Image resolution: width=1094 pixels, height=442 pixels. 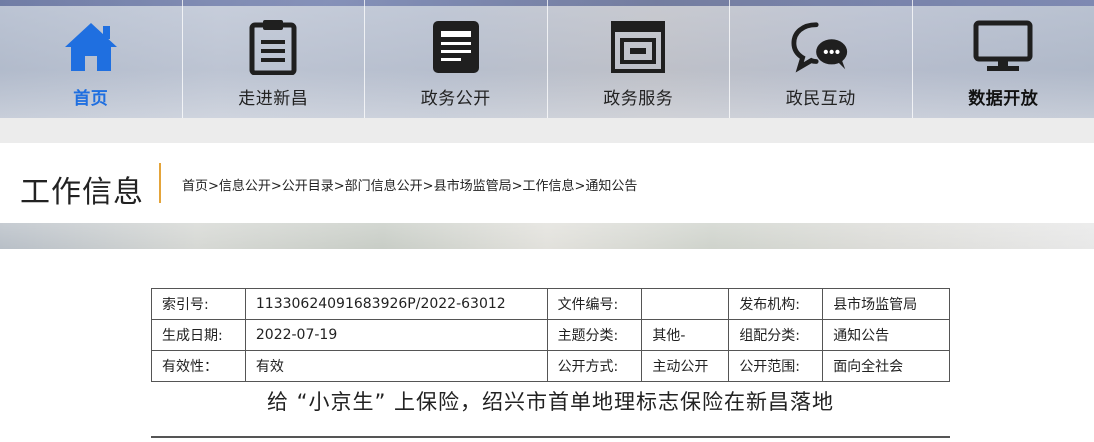 What do you see at coordinates (886, 335) in the screenshot?
I see `meta-value-category: 通知公告` at bounding box center [886, 335].